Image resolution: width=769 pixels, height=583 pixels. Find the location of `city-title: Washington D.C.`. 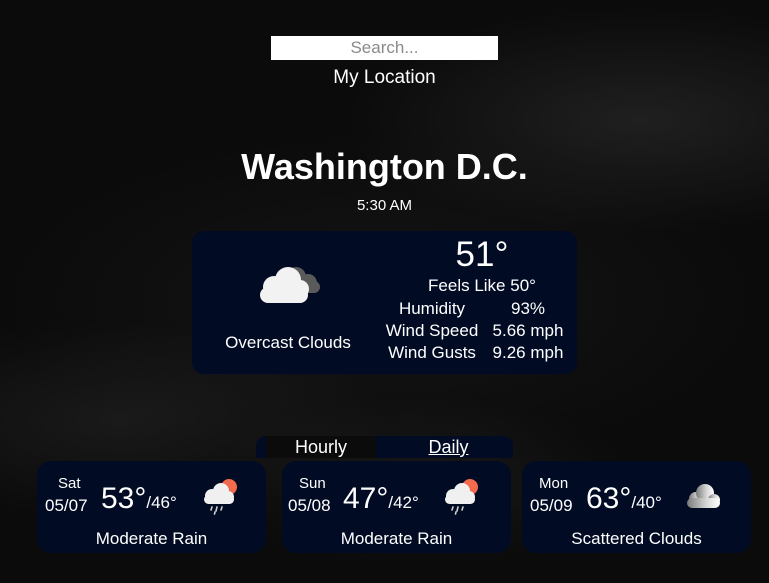

city-title: Washington D.C. is located at coordinates (384, 166).